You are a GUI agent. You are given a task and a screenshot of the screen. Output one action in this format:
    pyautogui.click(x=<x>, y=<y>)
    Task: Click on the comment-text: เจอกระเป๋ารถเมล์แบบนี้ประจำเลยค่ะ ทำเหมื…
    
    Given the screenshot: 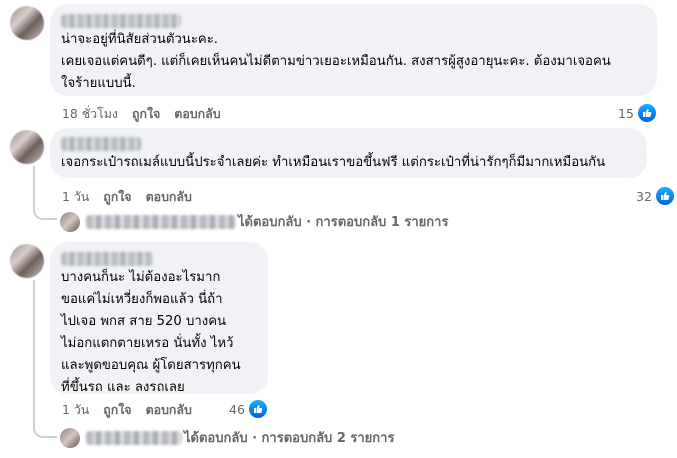 What is the action you would take?
    pyautogui.click(x=333, y=162)
    